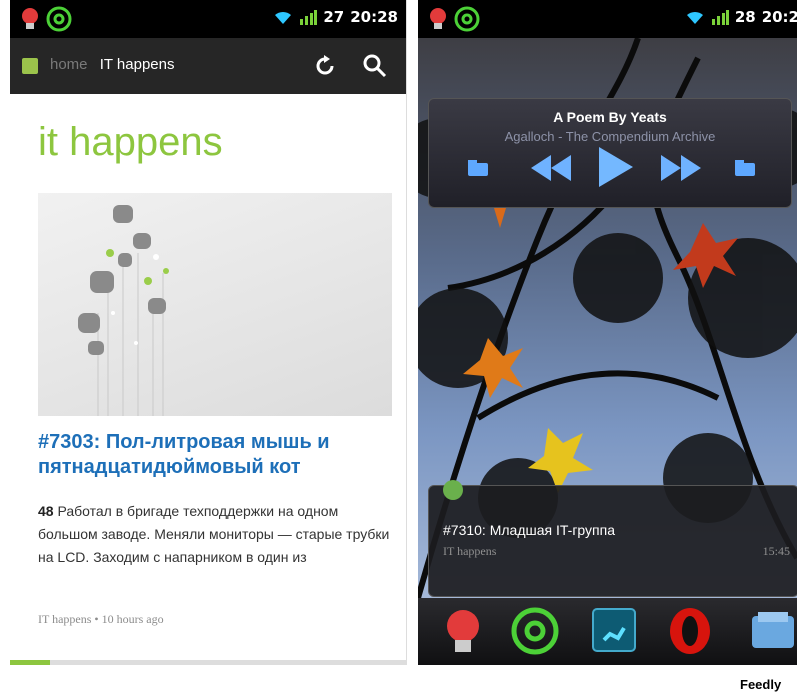 Image resolution: width=797 pixels, height=698 pixels. What do you see at coordinates (614, 630) in the screenshot?
I see `phone-icon` at bounding box center [614, 630].